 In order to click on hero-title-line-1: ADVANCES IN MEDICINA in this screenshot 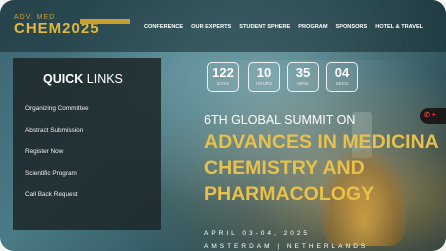, I will do `click(321, 142)`.